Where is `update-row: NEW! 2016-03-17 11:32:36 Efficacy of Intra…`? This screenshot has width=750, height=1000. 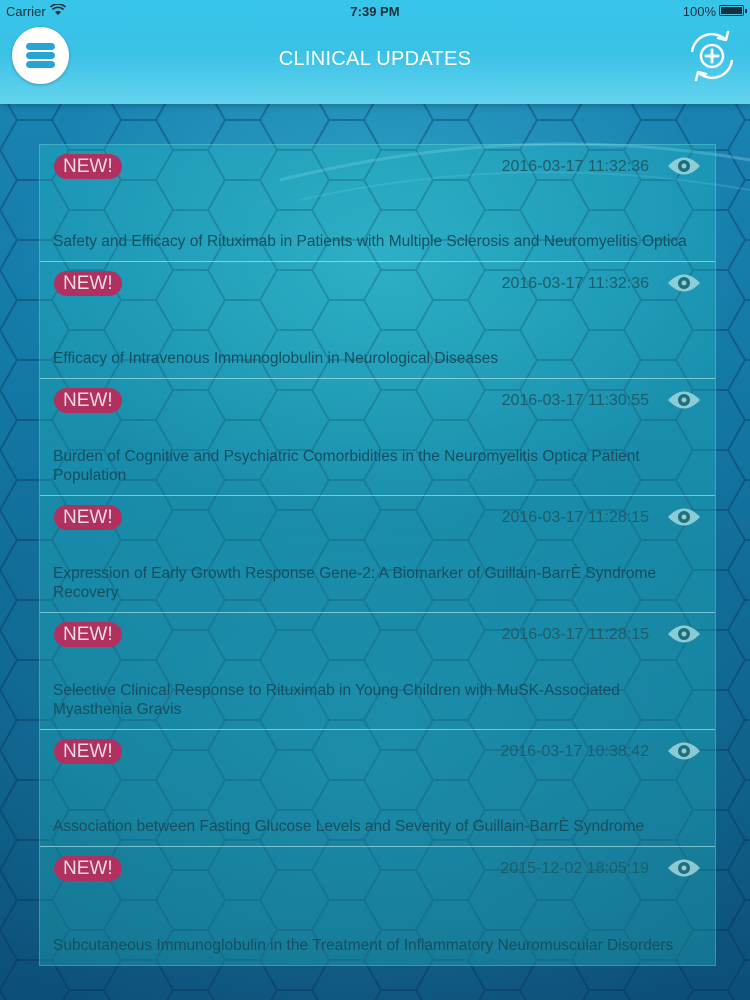
update-row: NEW! 2016-03-17 11:32:36 Efficacy of Intra… is located at coordinates (377, 320).